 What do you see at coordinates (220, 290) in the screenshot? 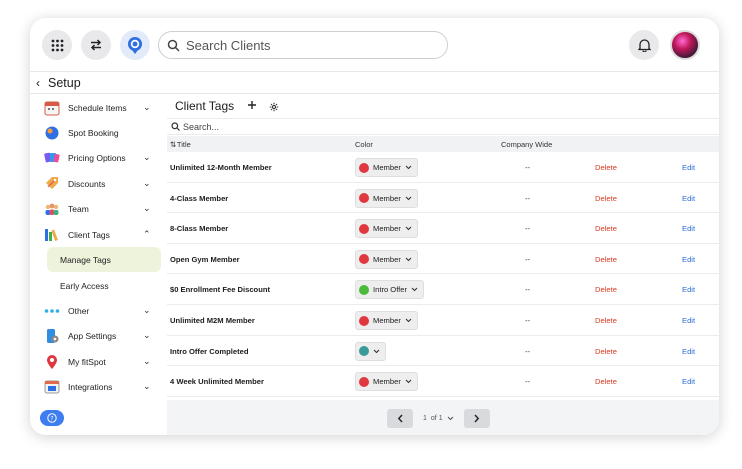
I see `tag-title: $0 Enrollment Fee Discount` at bounding box center [220, 290].